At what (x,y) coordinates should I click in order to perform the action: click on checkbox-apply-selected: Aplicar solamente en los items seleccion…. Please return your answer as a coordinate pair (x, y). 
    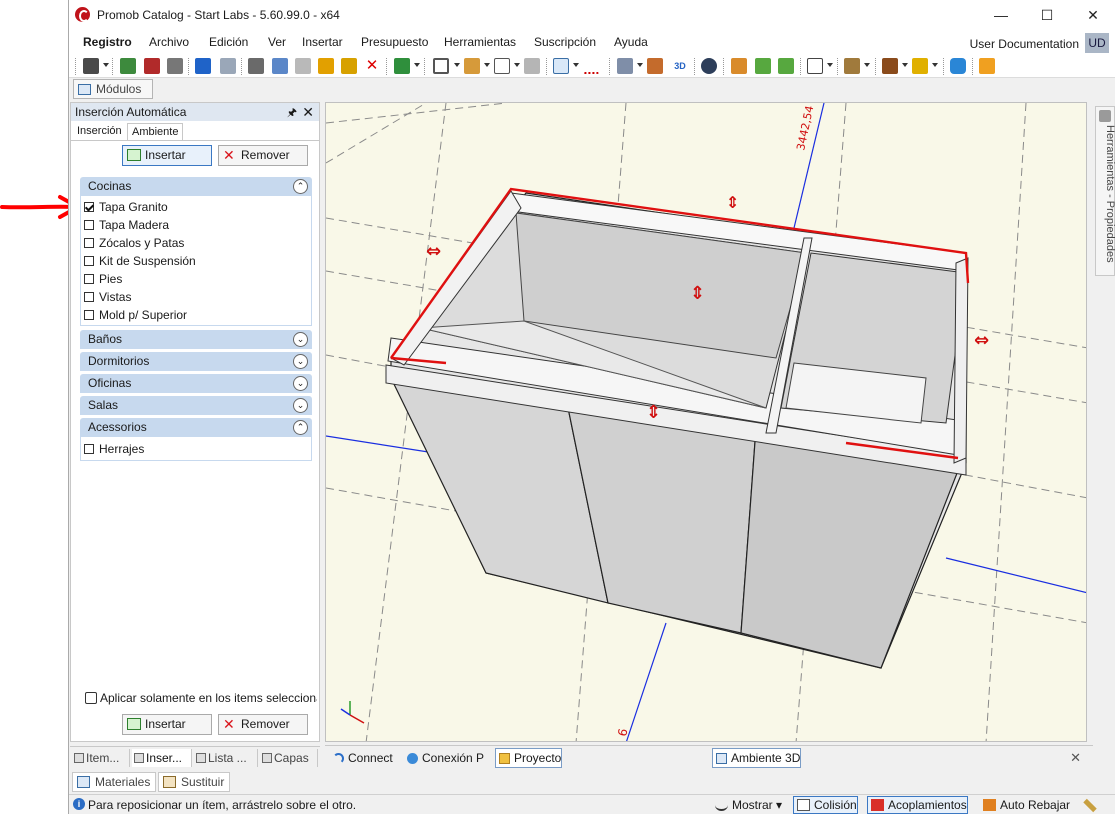
    Looking at the image, I should click on (201, 698).